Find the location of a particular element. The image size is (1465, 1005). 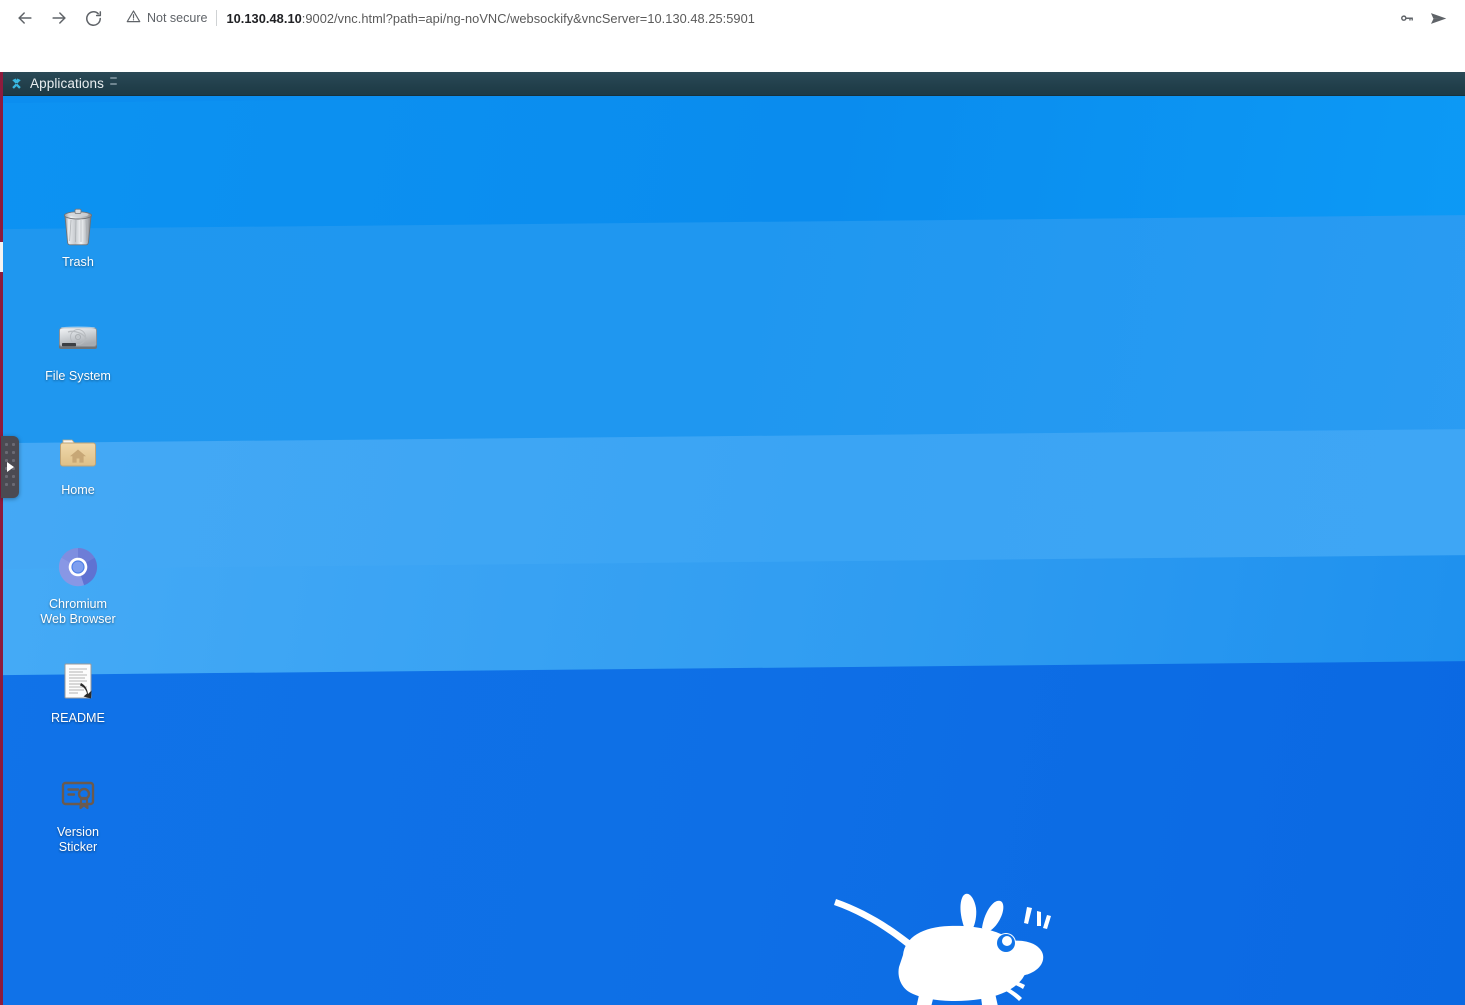

desktop-icon-label: File System is located at coordinates (78, 376).